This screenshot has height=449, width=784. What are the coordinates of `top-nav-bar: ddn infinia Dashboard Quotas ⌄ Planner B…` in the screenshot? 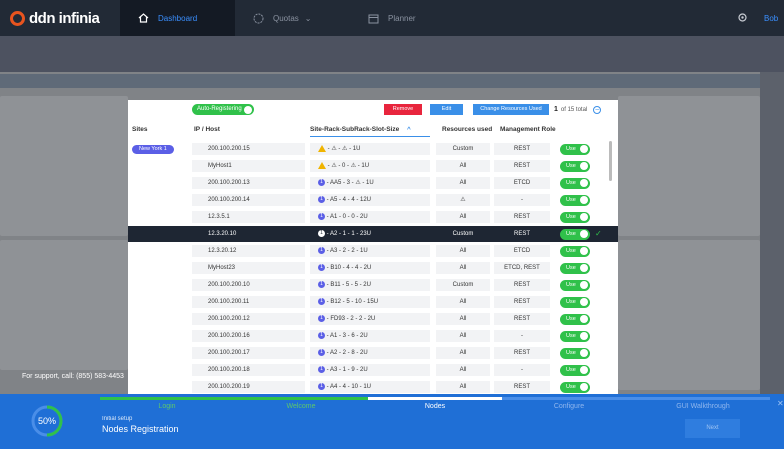 It's located at (392, 18).